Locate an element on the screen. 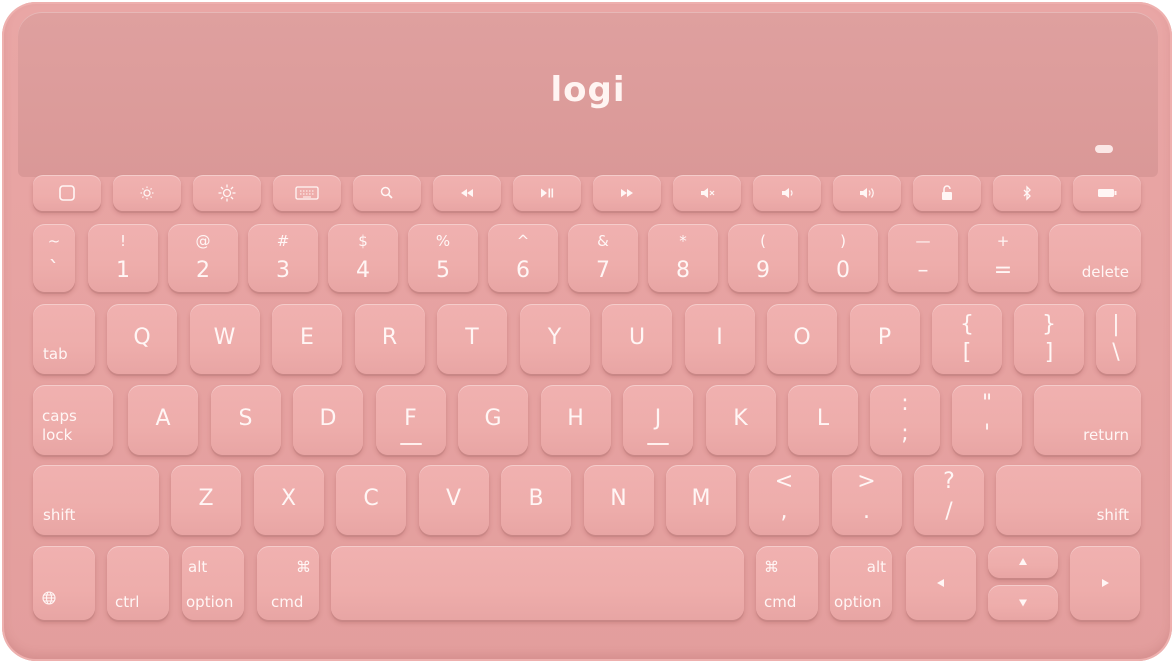 The height and width of the screenshot is (665, 1176). key-t: T is located at coordinates (472, 339).